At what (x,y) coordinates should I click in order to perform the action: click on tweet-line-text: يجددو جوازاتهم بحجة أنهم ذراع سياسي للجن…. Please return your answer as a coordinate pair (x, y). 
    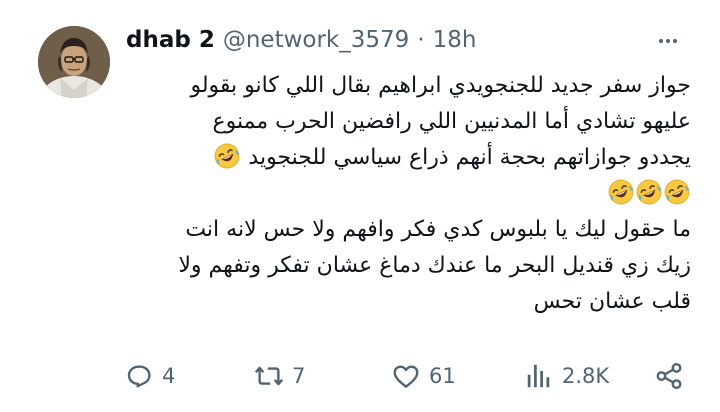
    Looking at the image, I should click on (469, 157).